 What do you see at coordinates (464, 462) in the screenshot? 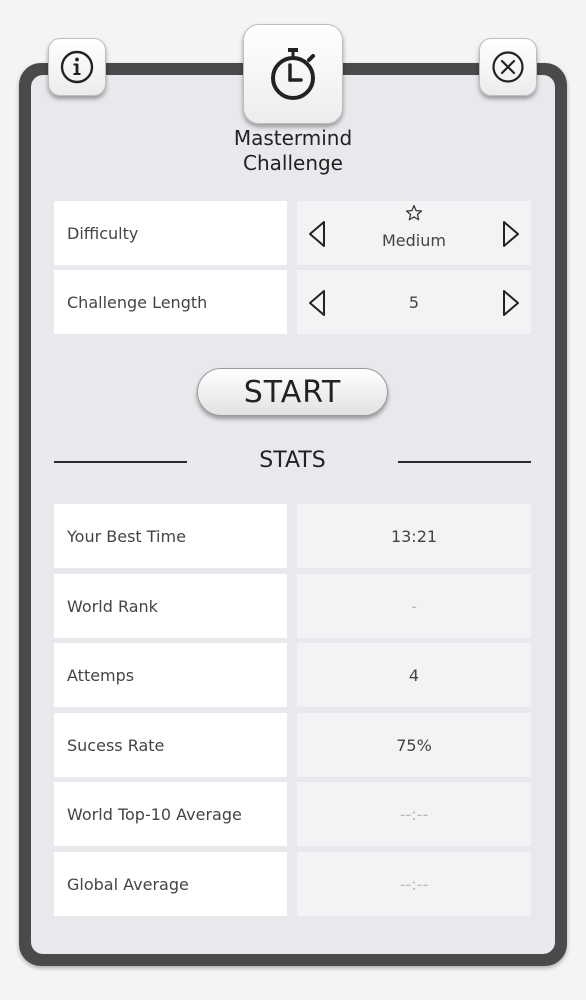
I see `divider-right` at bounding box center [464, 462].